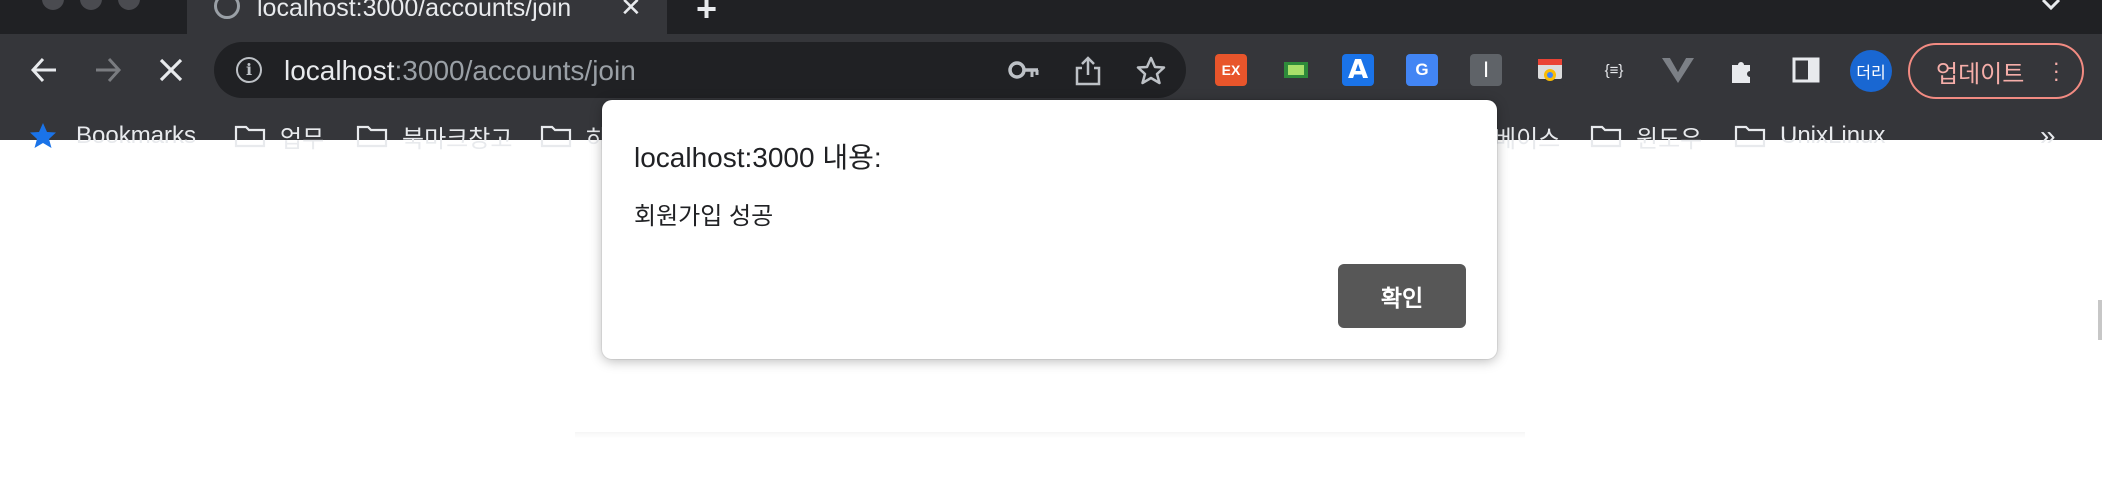  What do you see at coordinates (1809, 136) in the screenshot?
I see `bookmark-folder-unixlinux: UnixLinux` at bounding box center [1809, 136].